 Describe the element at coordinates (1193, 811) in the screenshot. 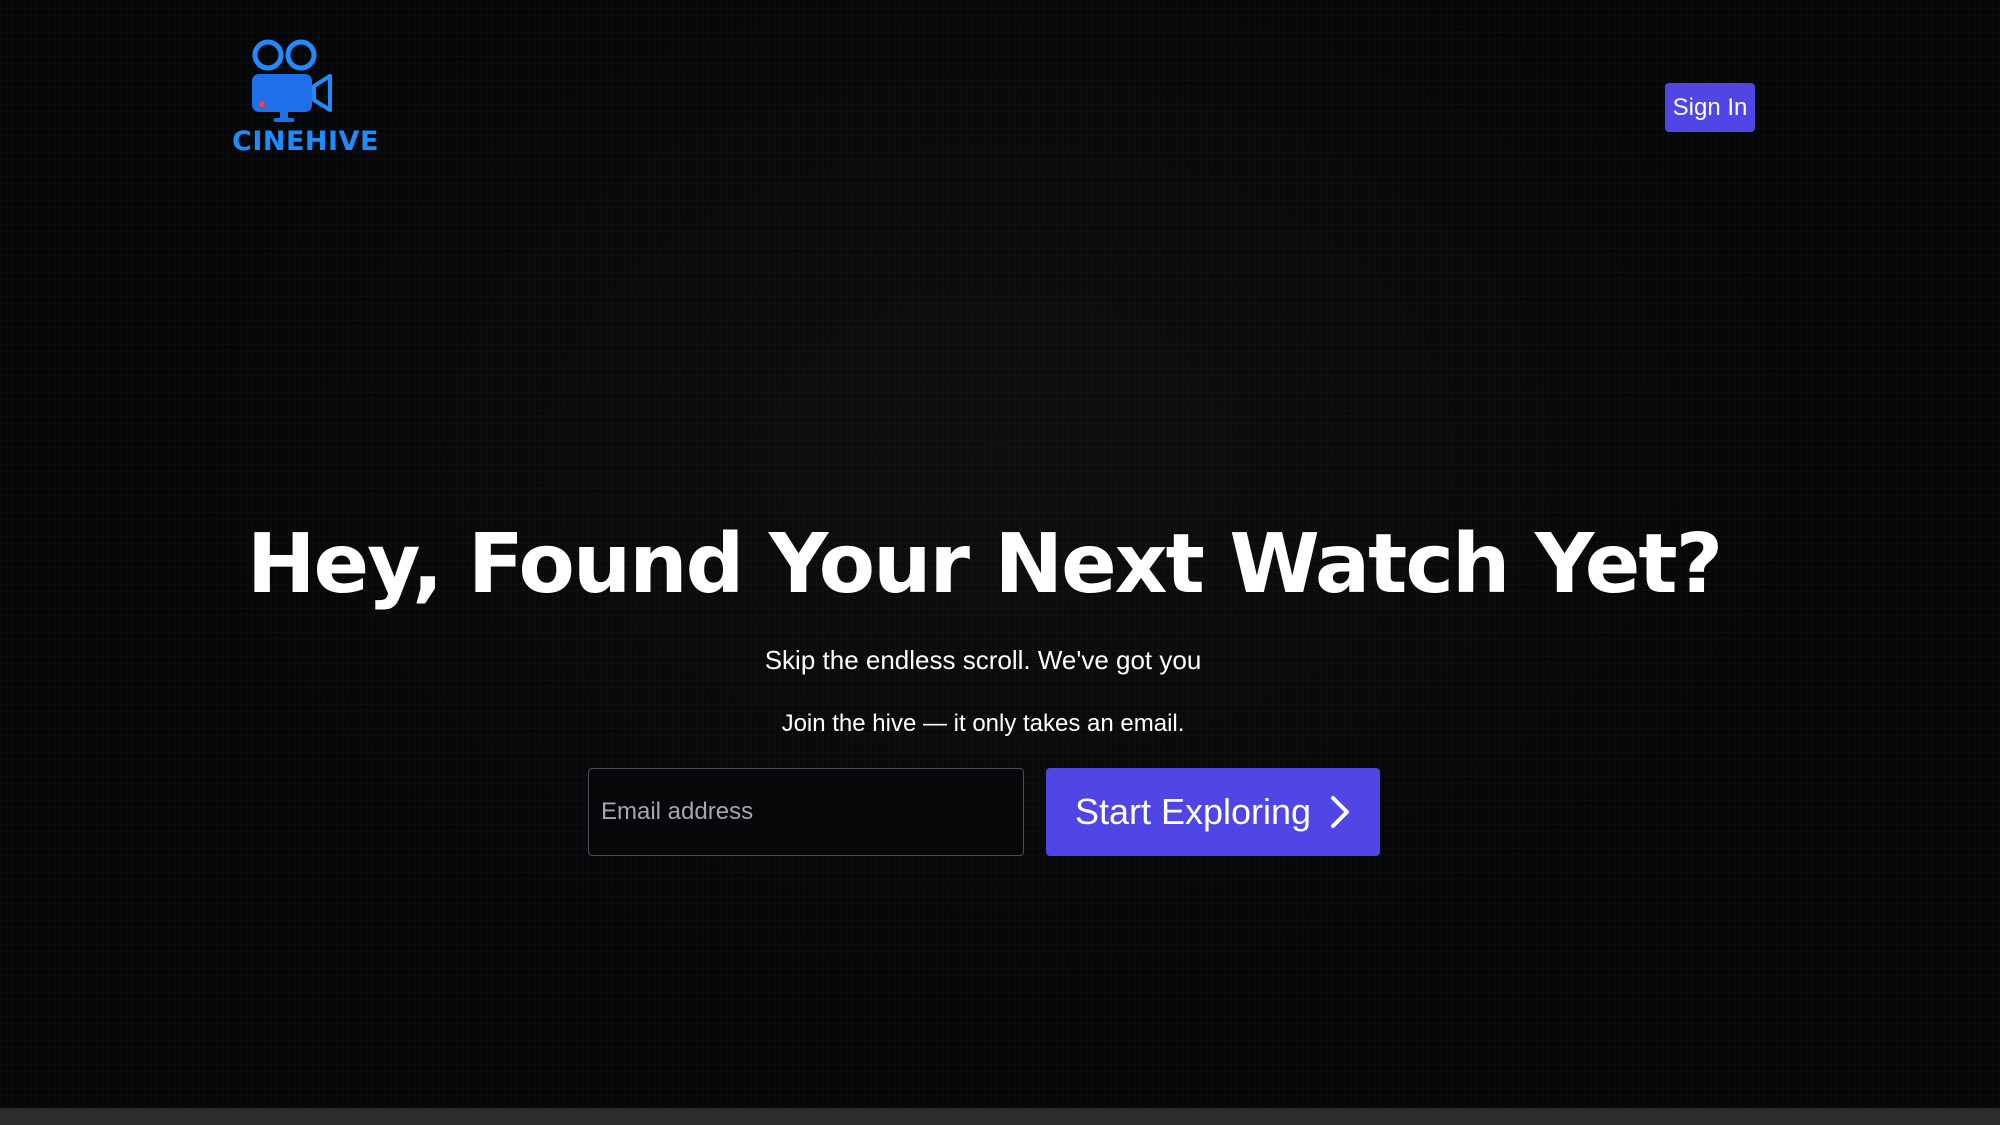

I see `start-exploring-label: Start Exploring` at that location.